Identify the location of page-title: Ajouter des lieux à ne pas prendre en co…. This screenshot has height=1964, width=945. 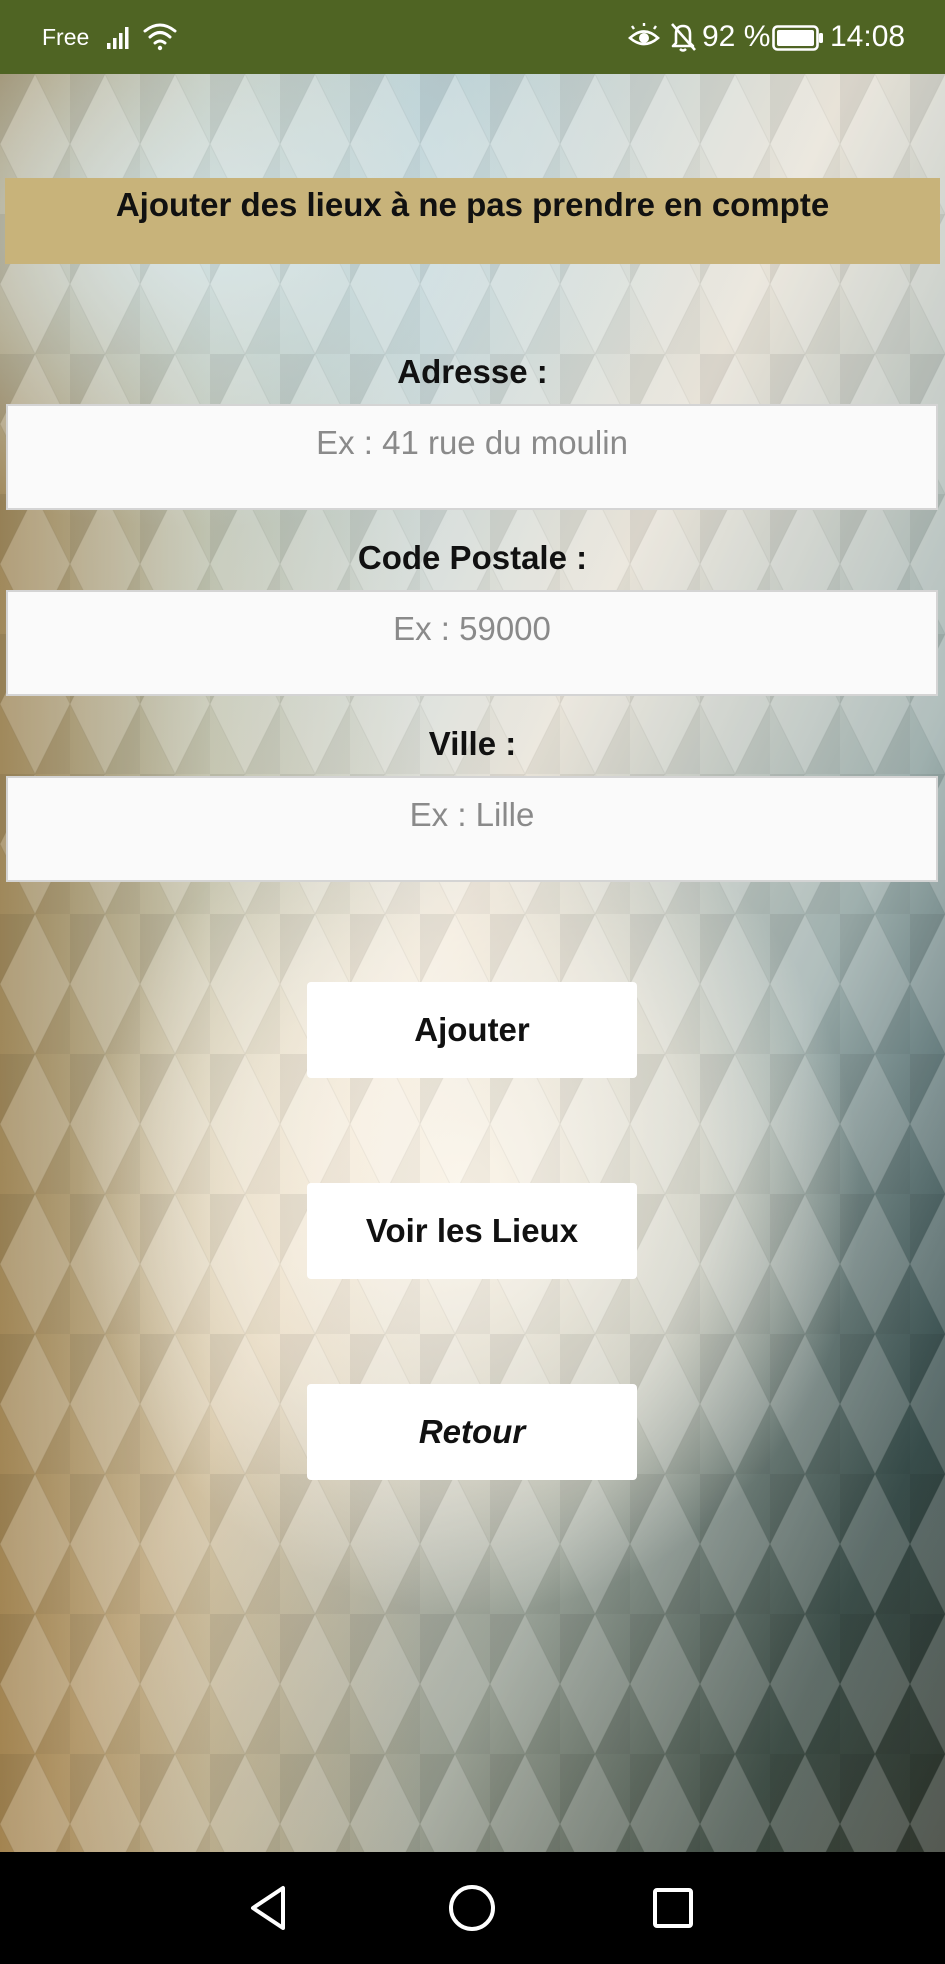
(472, 204).